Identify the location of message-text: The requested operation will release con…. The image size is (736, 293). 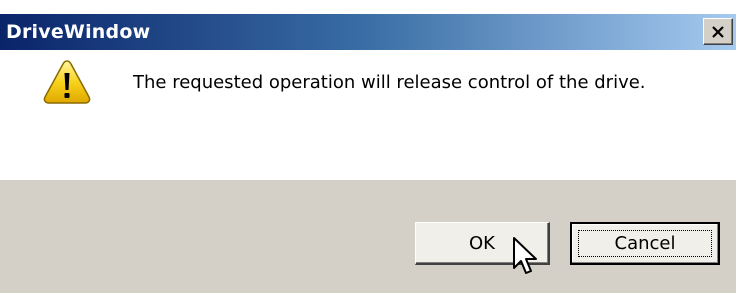
(389, 82).